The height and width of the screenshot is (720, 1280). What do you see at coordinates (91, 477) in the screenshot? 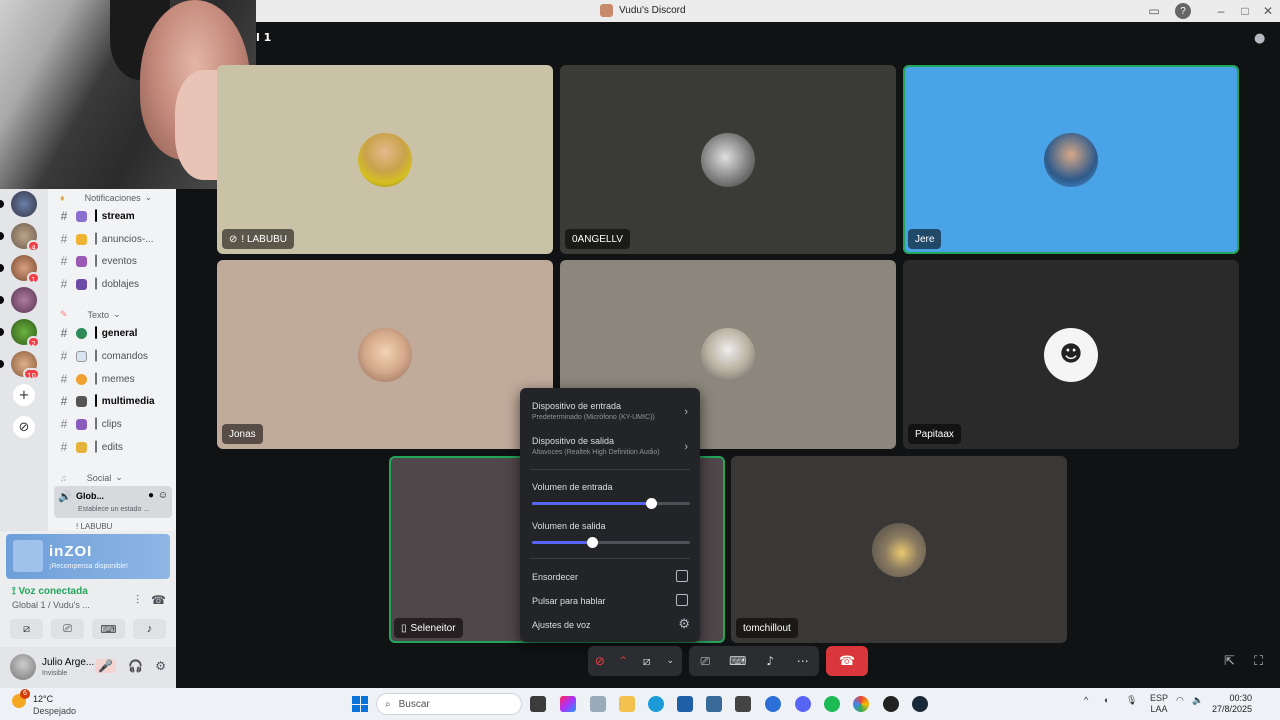
I see `category-social: ♫ Social ⌄` at bounding box center [91, 477].